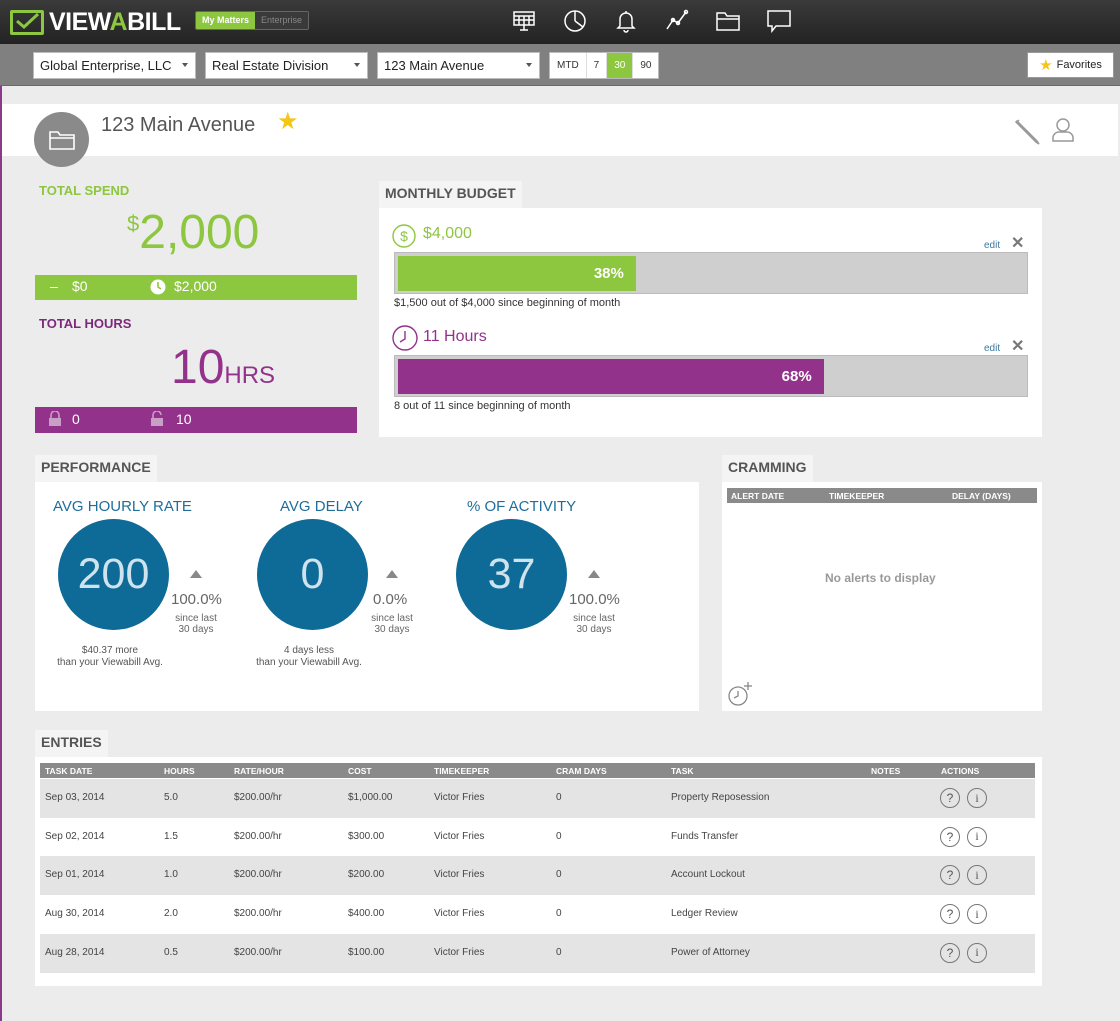 The image size is (1120, 1021). Describe the element at coordinates (758, 496) in the screenshot. I see `column-header: ALERT DATE` at that location.